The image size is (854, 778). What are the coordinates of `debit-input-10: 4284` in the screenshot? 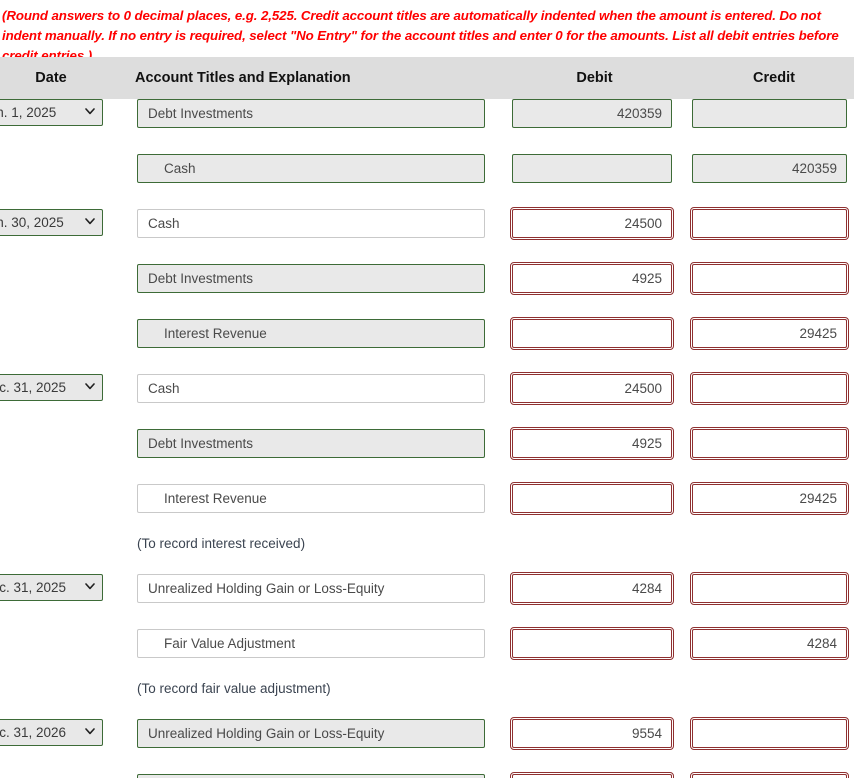 It's located at (592, 588).